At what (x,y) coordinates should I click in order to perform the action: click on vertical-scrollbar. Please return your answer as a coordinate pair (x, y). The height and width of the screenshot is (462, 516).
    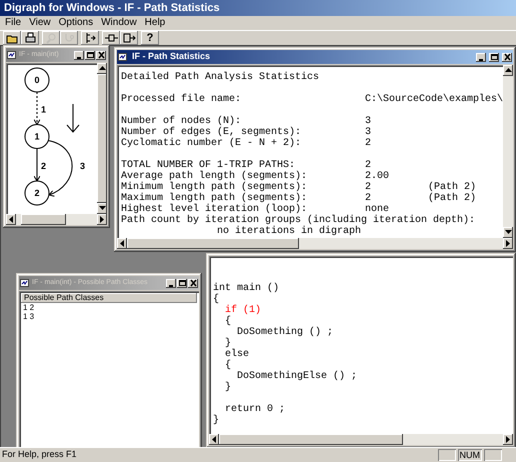
    Looking at the image, I should click on (508, 151).